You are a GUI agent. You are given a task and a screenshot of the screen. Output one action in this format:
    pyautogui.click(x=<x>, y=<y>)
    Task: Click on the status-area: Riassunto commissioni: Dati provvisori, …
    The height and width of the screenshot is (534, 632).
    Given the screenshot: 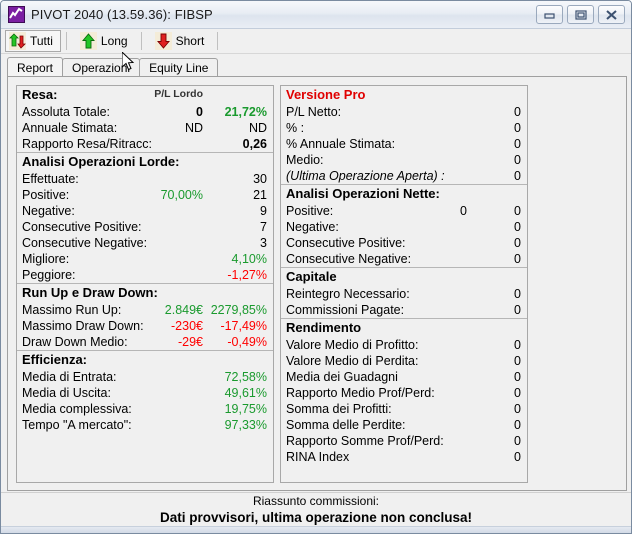 What is the action you would take?
    pyautogui.click(x=316, y=509)
    